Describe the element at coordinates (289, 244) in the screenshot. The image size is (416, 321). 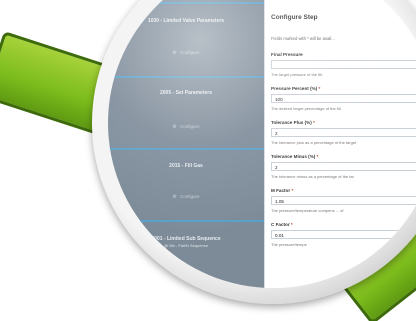
I see `field-help: The pressure/tempe` at that location.